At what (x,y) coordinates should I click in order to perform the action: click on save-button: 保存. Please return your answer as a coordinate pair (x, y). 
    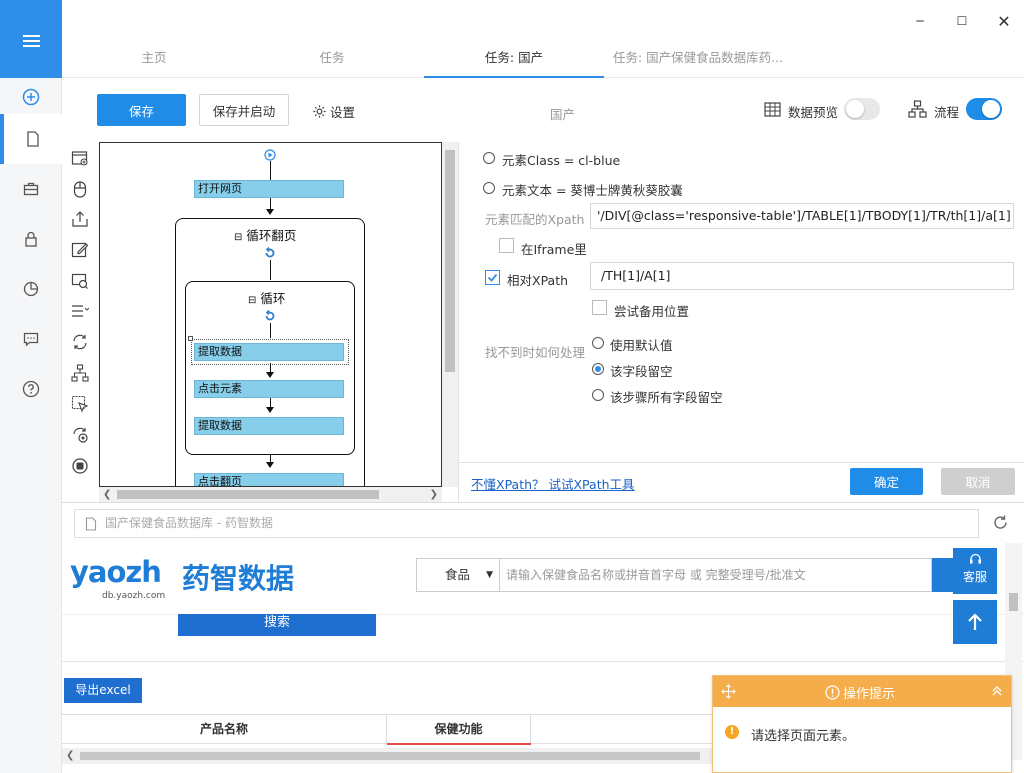
    Looking at the image, I should click on (141, 110).